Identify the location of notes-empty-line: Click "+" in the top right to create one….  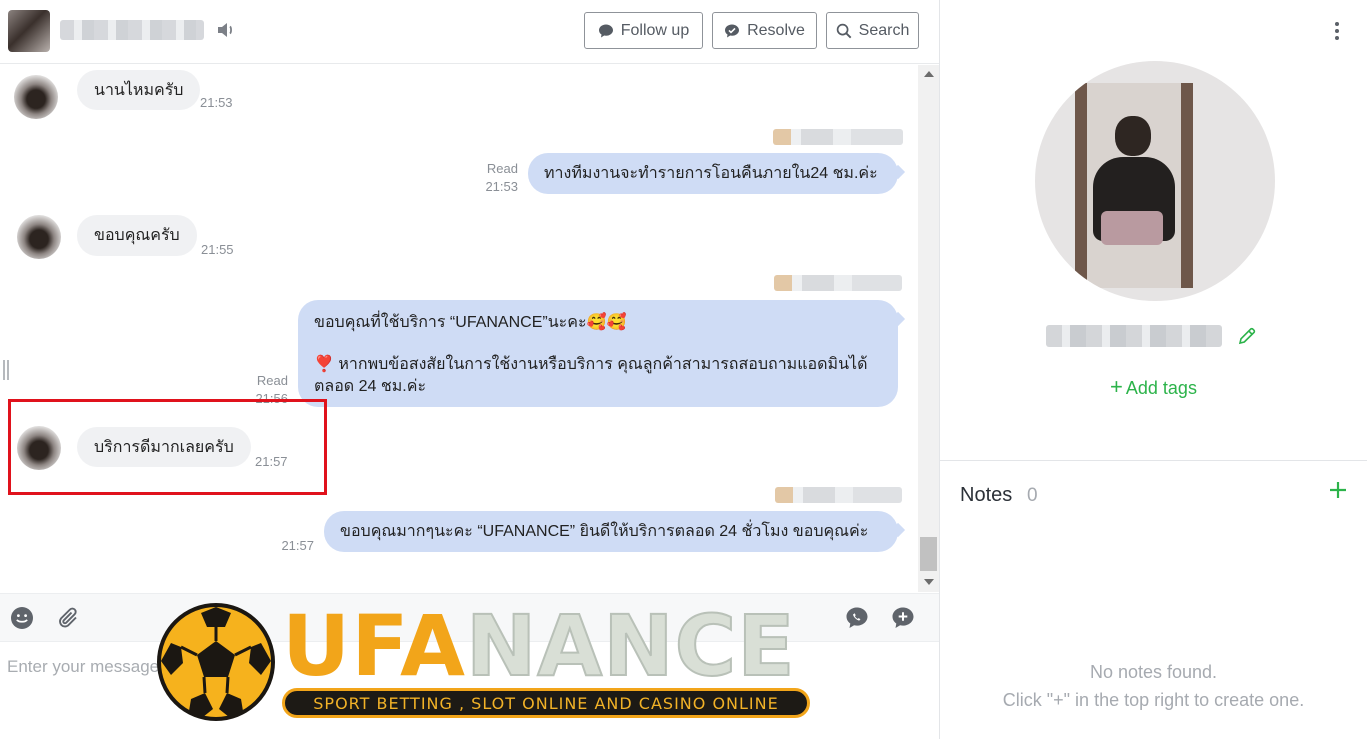
(1153, 700).